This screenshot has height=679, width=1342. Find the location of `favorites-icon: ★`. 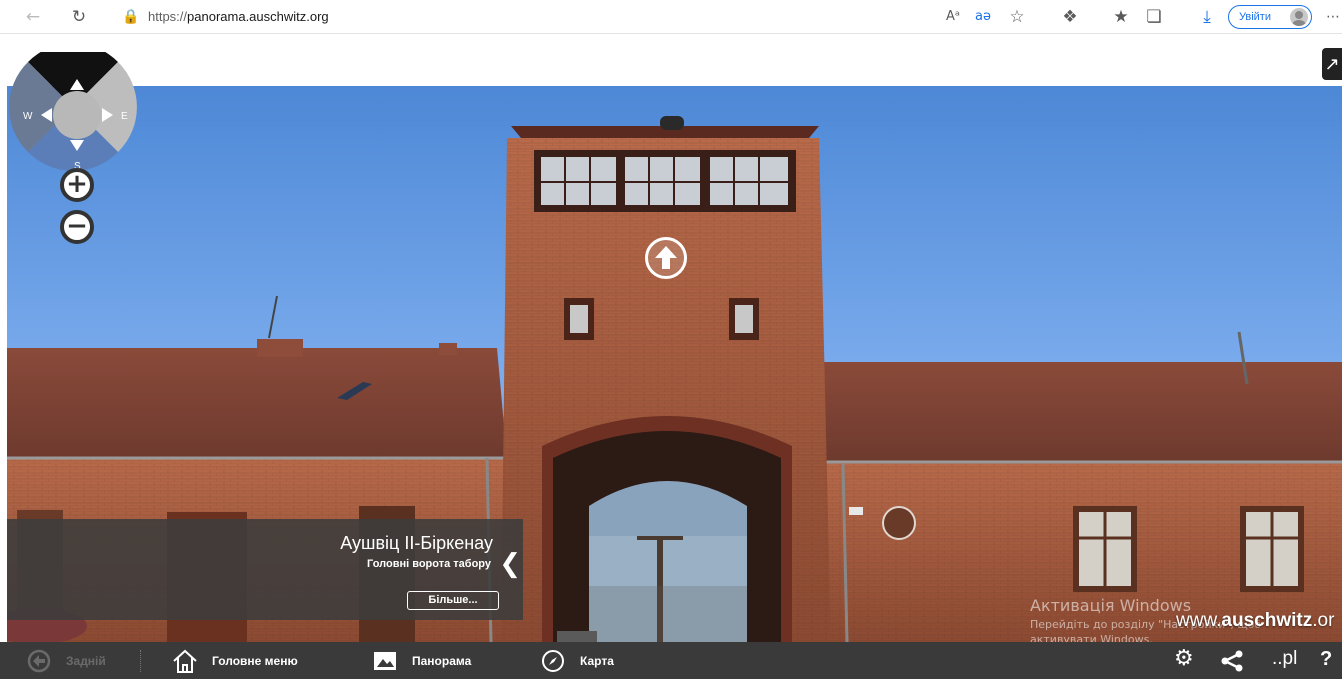

favorites-icon: ★ is located at coordinates (1121, 17).